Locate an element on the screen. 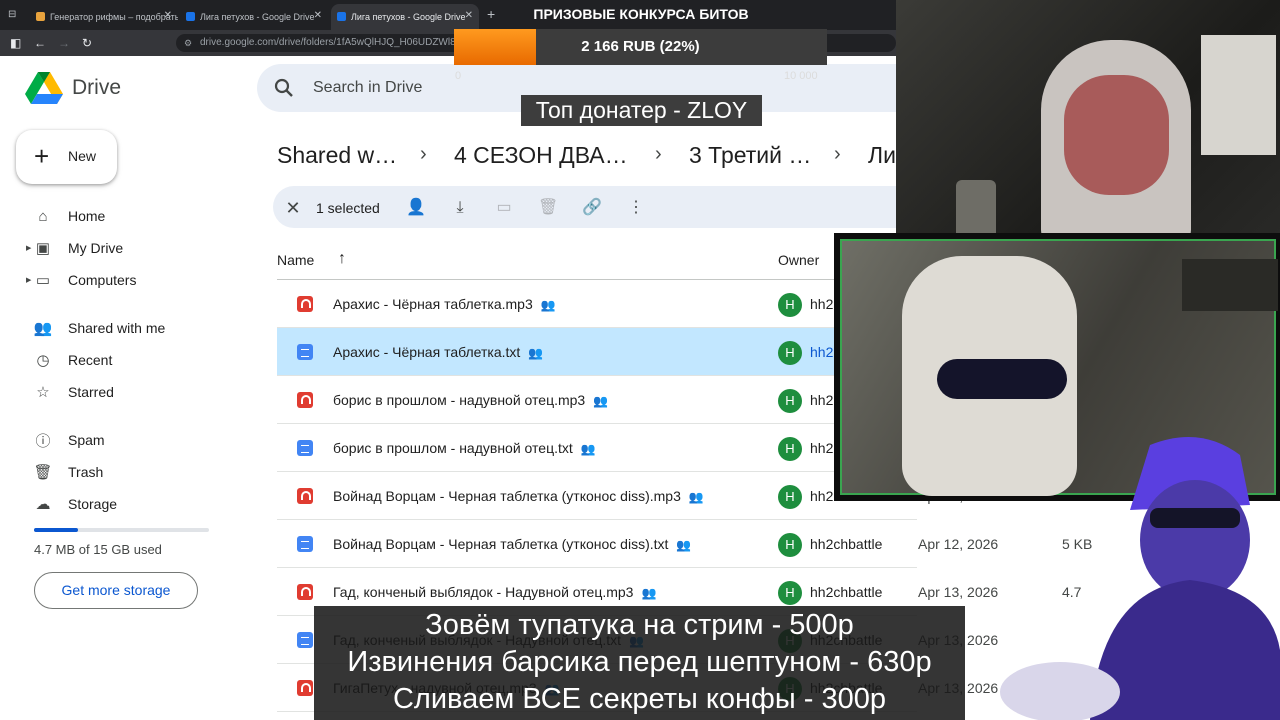 This screenshot has width=1280, height=720. file-name-text: Арахис - Чёрная таблетка.mp3 is located at coordinates (433, 304).